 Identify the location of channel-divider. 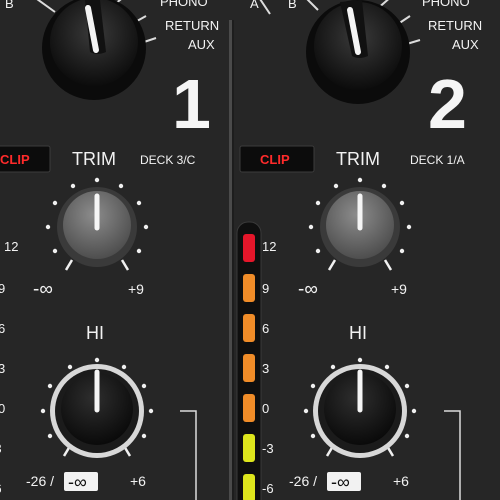
(230, 260).